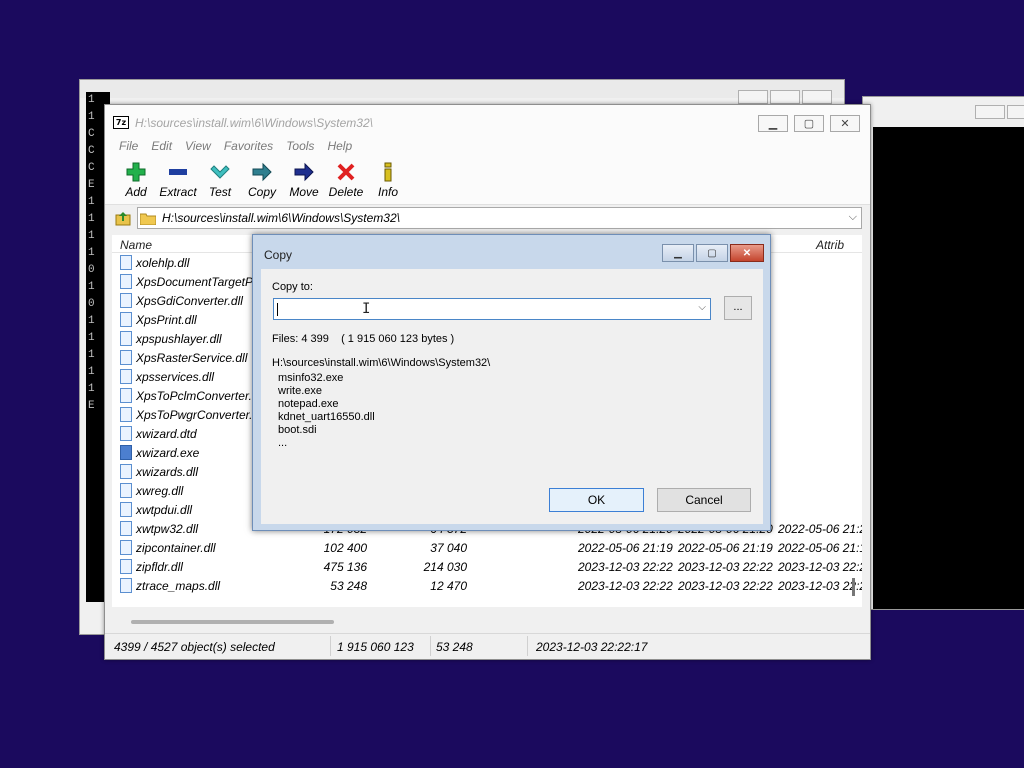 The width and height of the screenshot is (1024, 768). I want to click on bg2-minimize-button, so click(990, 112).